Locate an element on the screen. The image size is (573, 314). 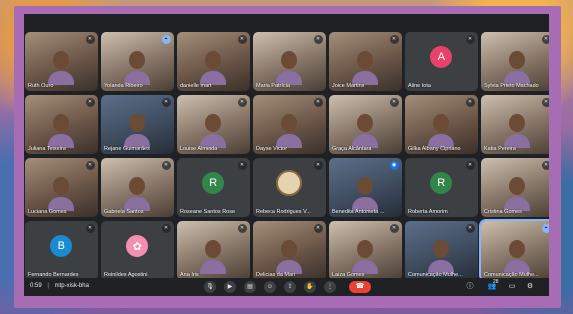
leave-call-button: ☎ is located at coordinates (360, 287).